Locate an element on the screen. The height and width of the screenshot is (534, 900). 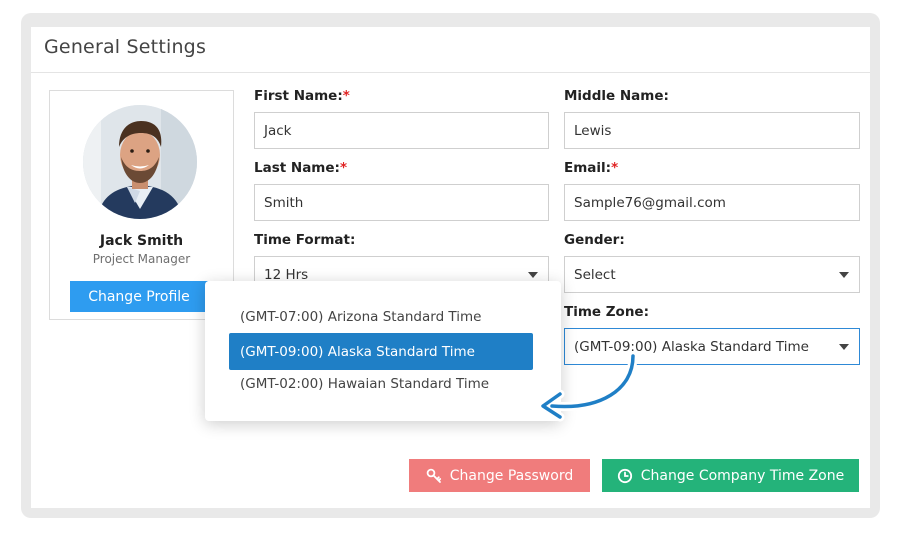
first-name-field: Jack is located at coordinates (401, 130).